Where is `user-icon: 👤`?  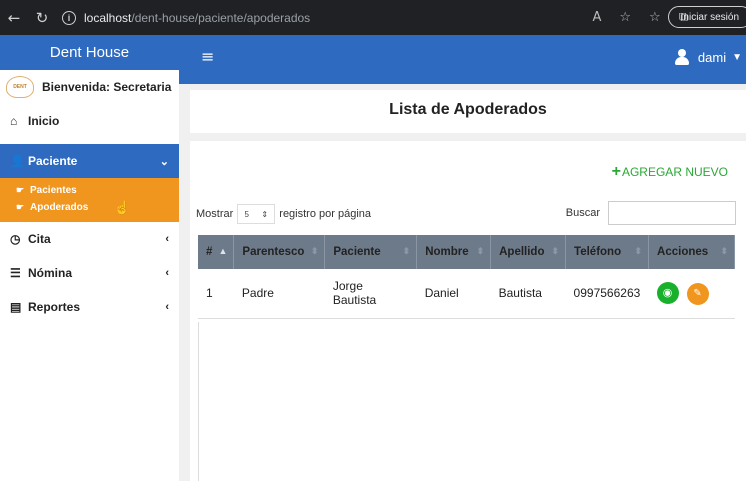
user-icon: 👤 is located at coordinates (17, 161).